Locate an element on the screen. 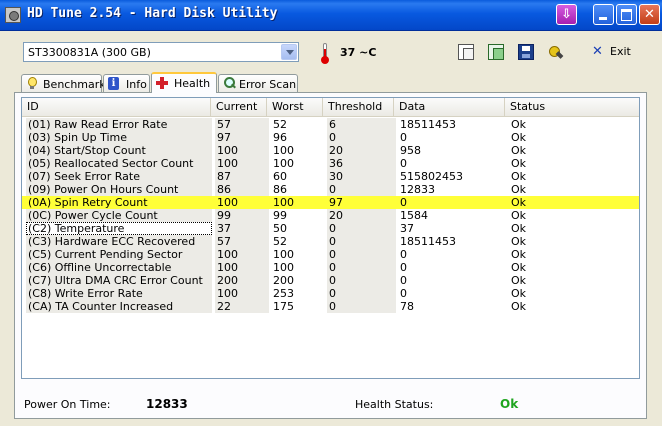  table-row: (05) Reallocated Sector Count 100 100 36 0 Ok is located at coordinates (330, 163).